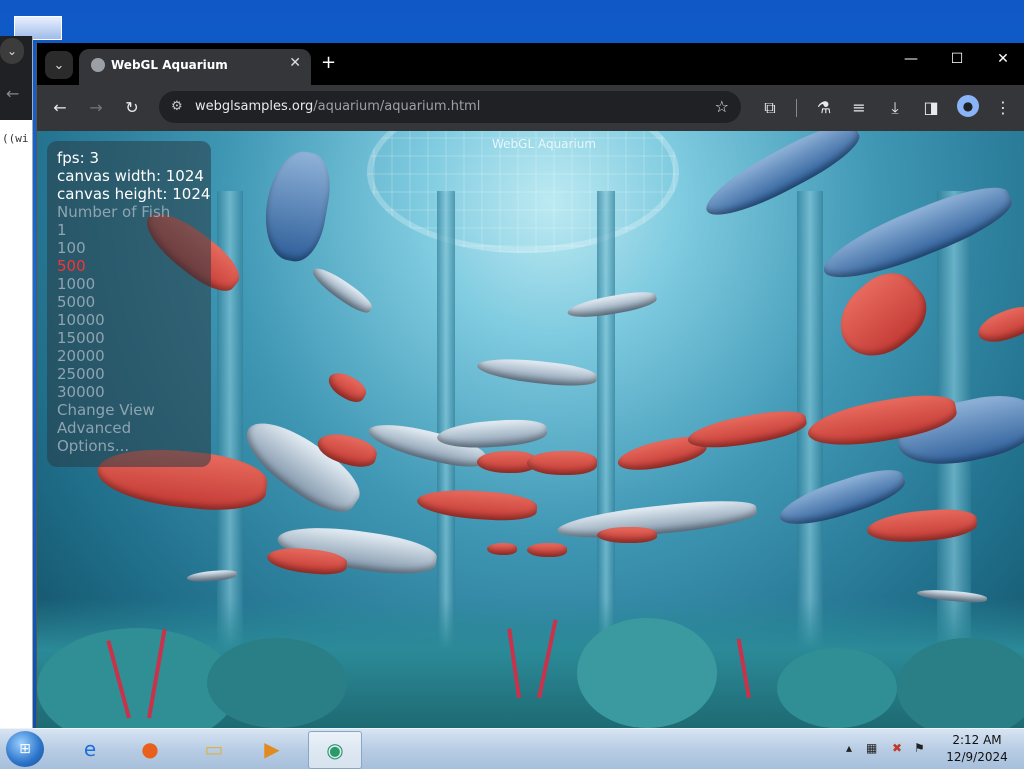 The height and width of the screenshot is (769, 1024). I want to click on fps-readout: fps: 3, so click(78, 158).